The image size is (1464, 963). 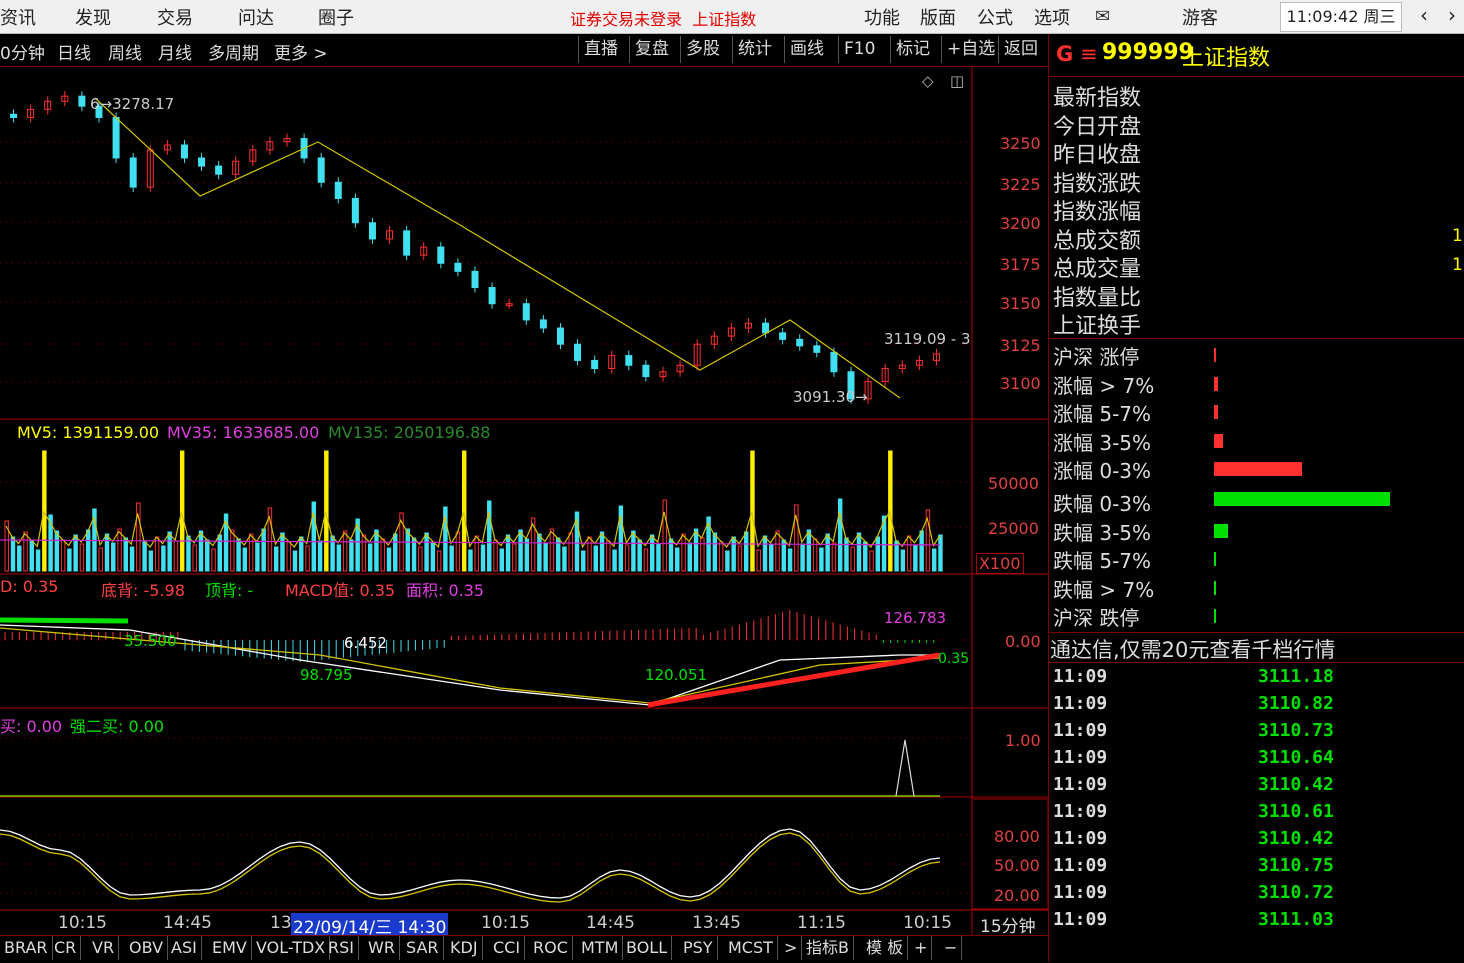 I want to click on period-min: 0分钟, so click(x=22, y=51).